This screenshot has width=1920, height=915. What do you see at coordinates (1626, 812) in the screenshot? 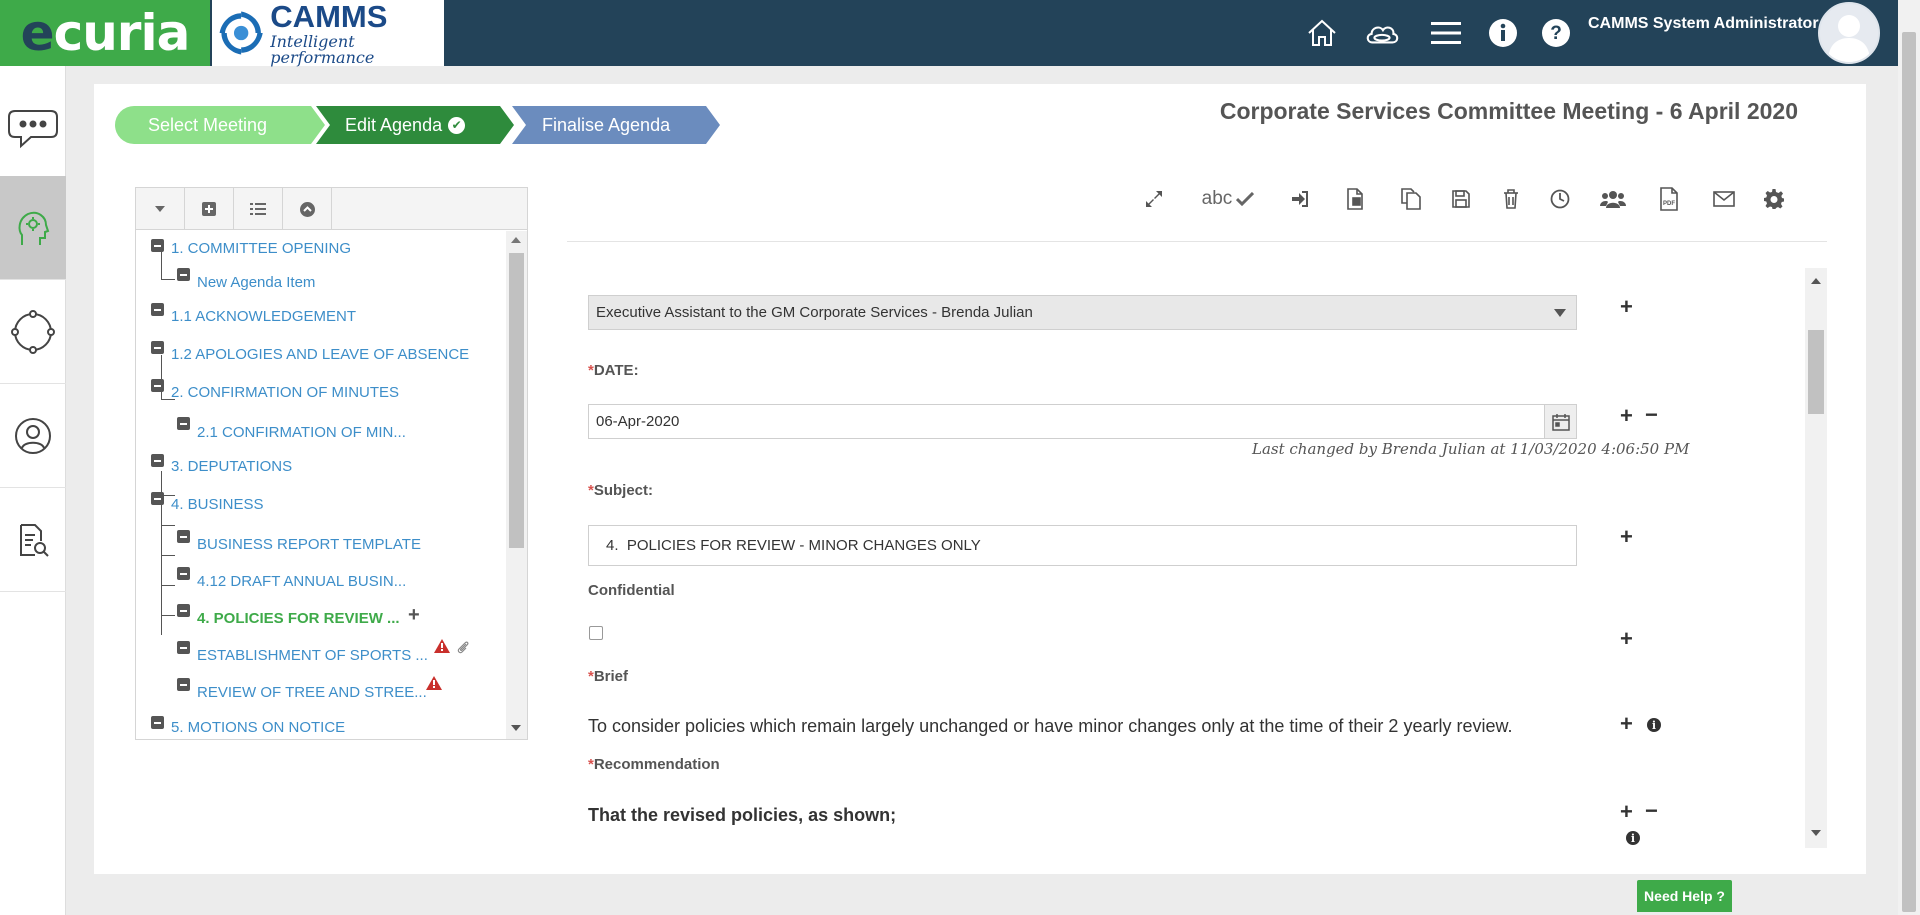
I see `add-recommendation-button: +` at bounding box center [1626, 812].